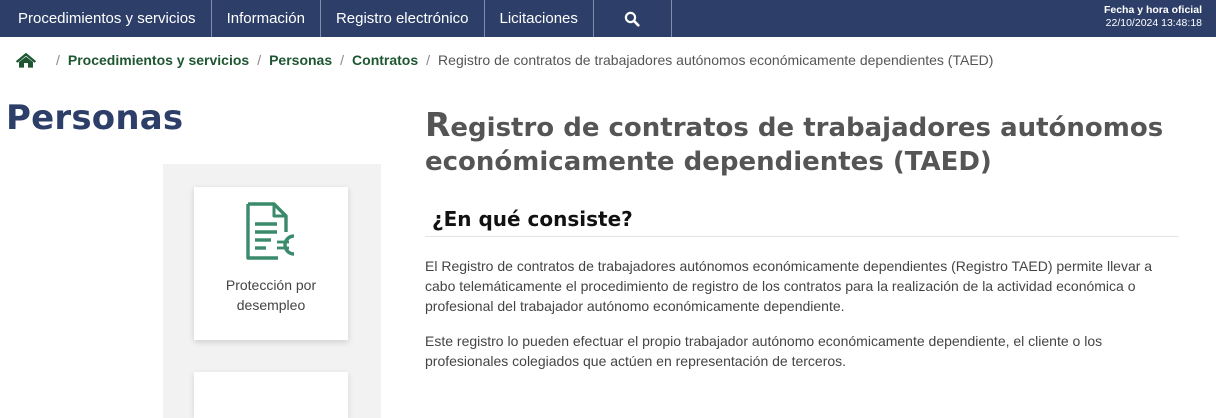 This screenshot has height=418, width=1216. What do you see at coordinates (271, 295) in the screenshot?
I see `card-label: Protección por desempleo` at bounding box center [271, 295].